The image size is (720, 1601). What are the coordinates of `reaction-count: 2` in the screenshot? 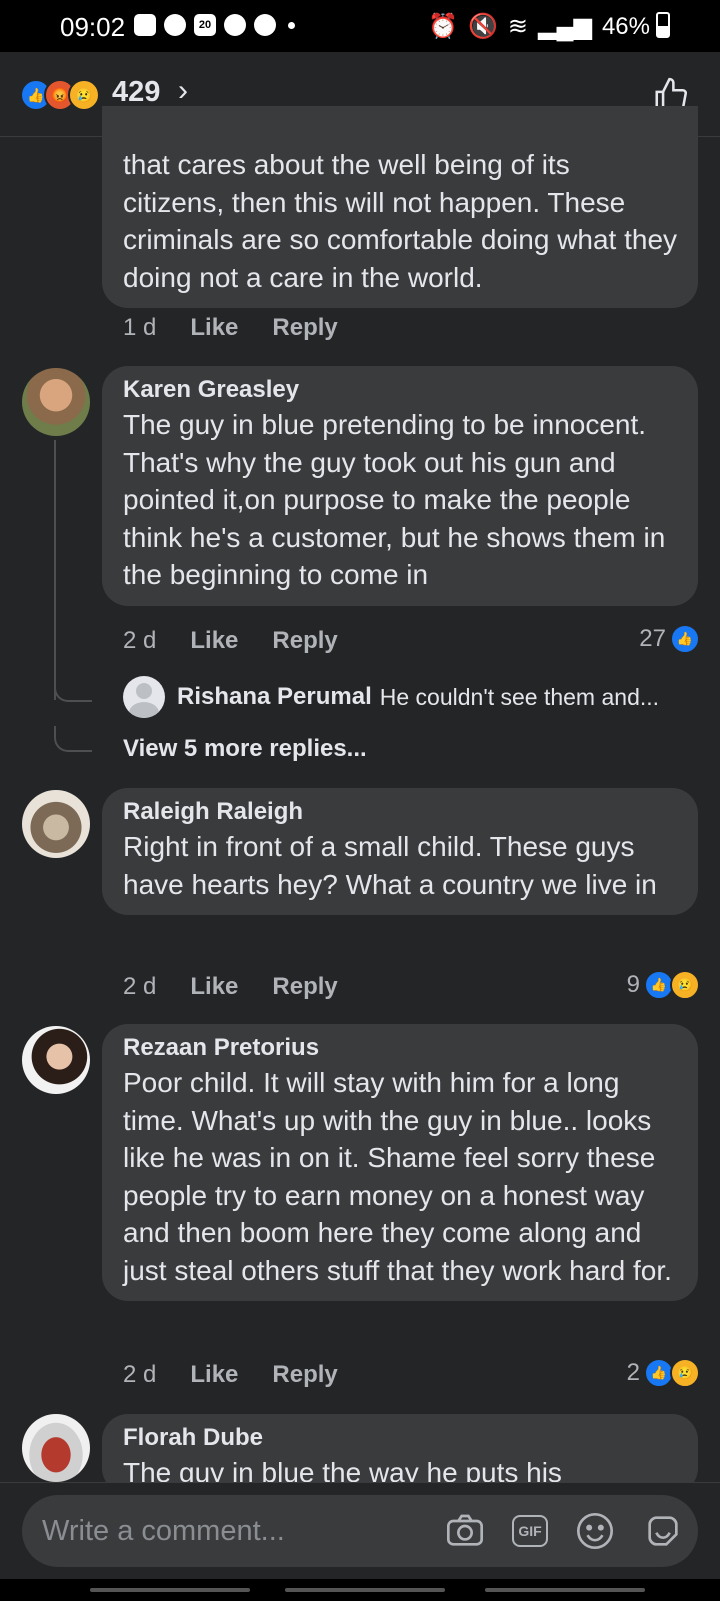 It's located at (633, 1372).